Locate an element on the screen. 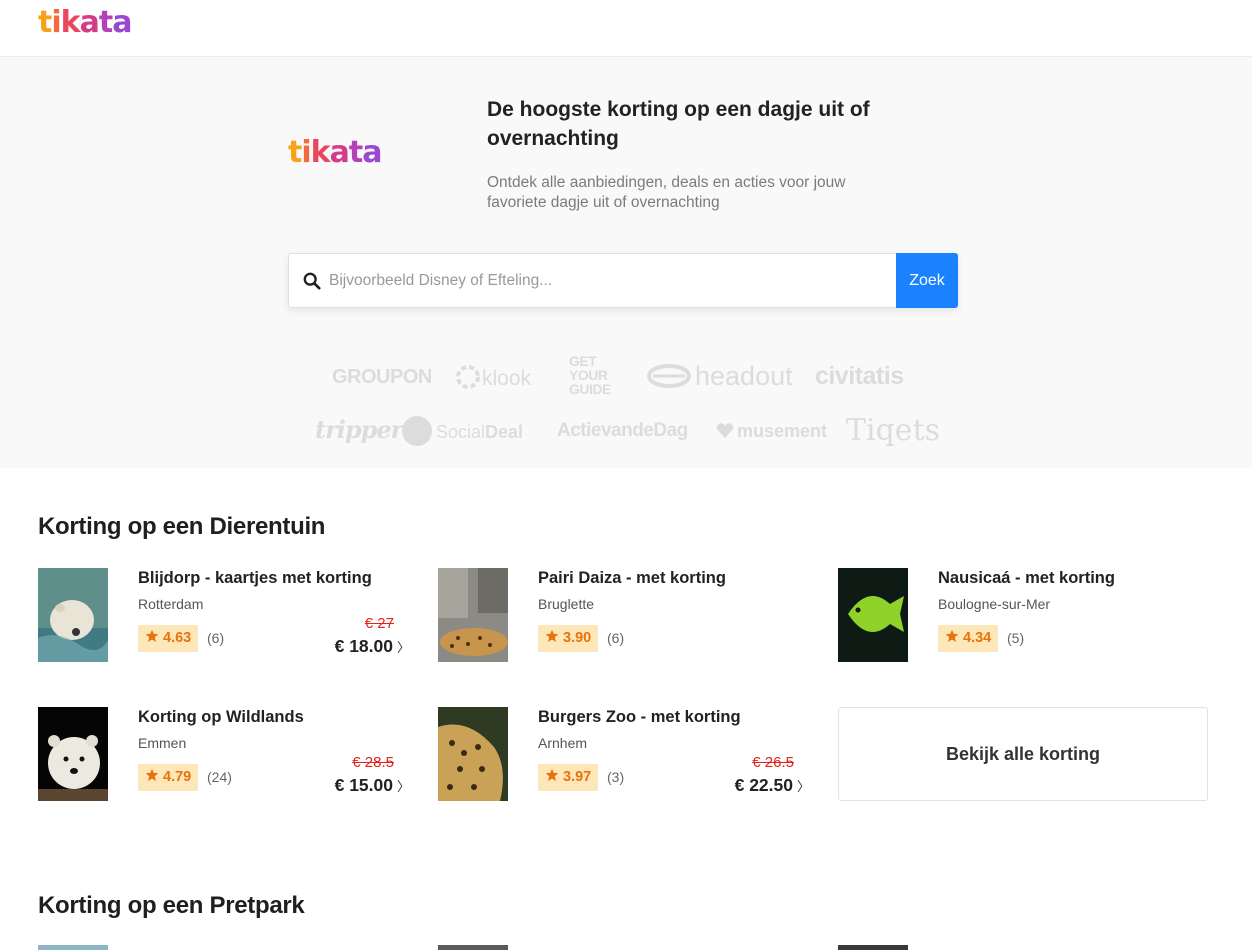  rating-badge: 4.34 is located at coordinates (968, 638).